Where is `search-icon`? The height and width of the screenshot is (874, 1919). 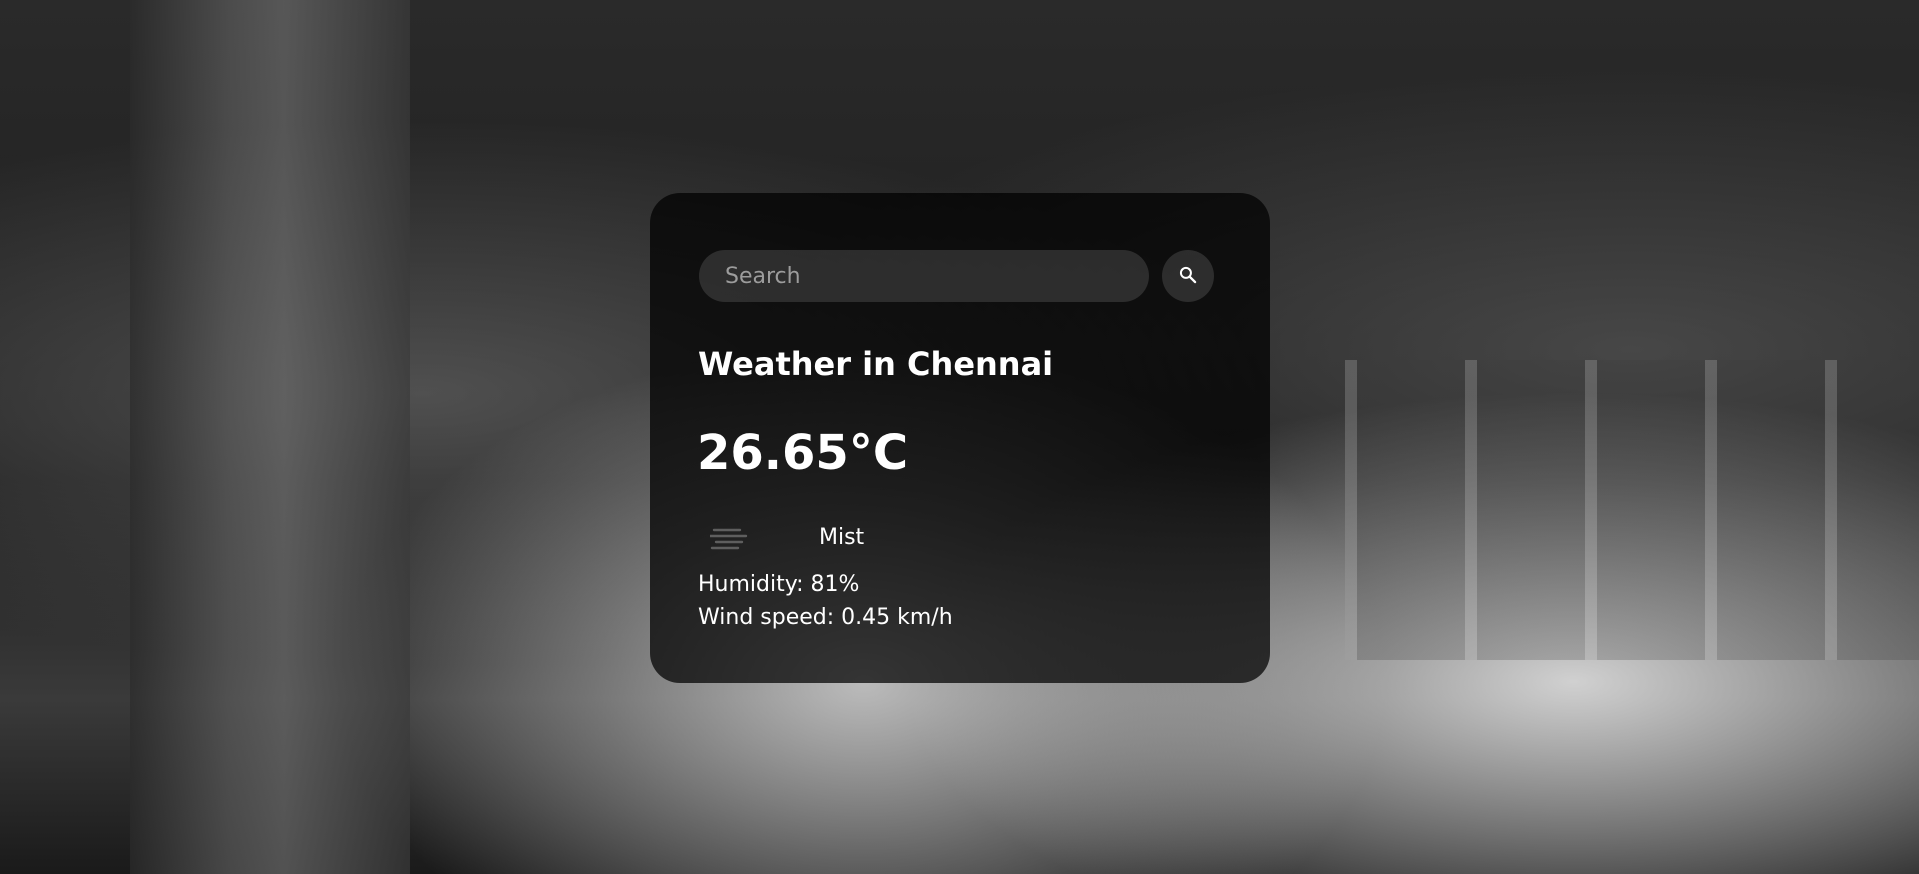
search-icon is located at coordinates (1188, 275).